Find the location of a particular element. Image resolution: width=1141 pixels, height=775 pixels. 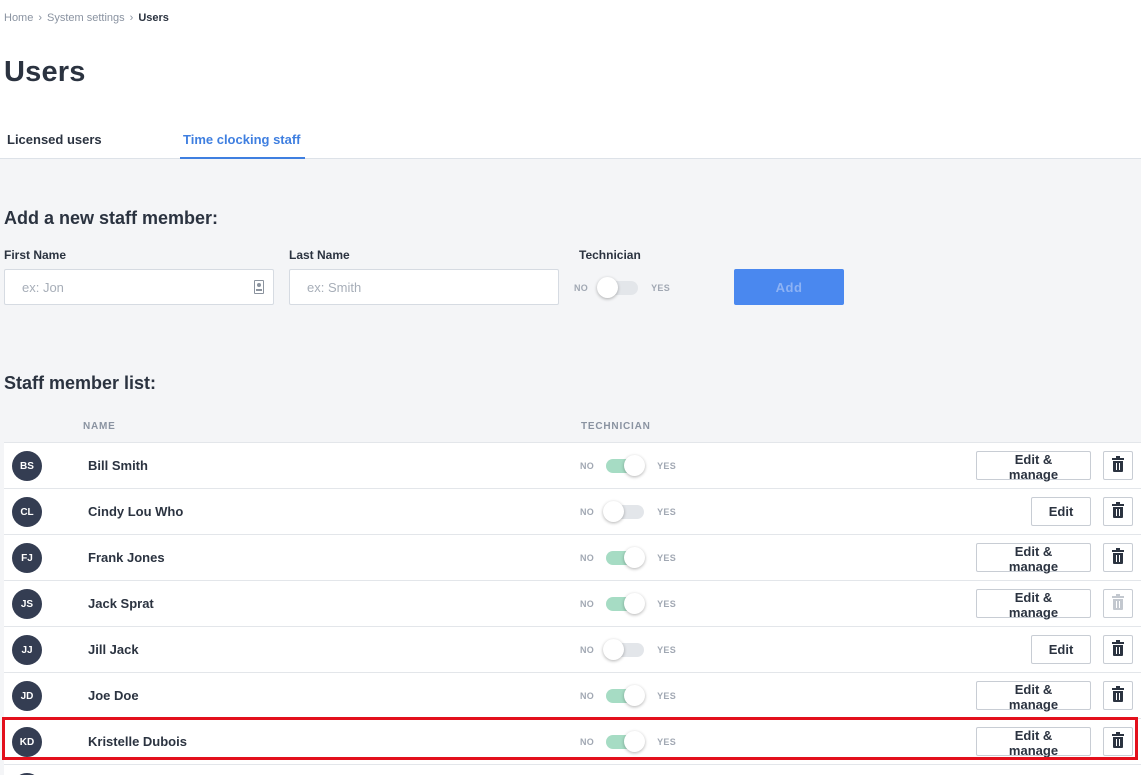

contact-card-icon is located at coordinates (259, 287).